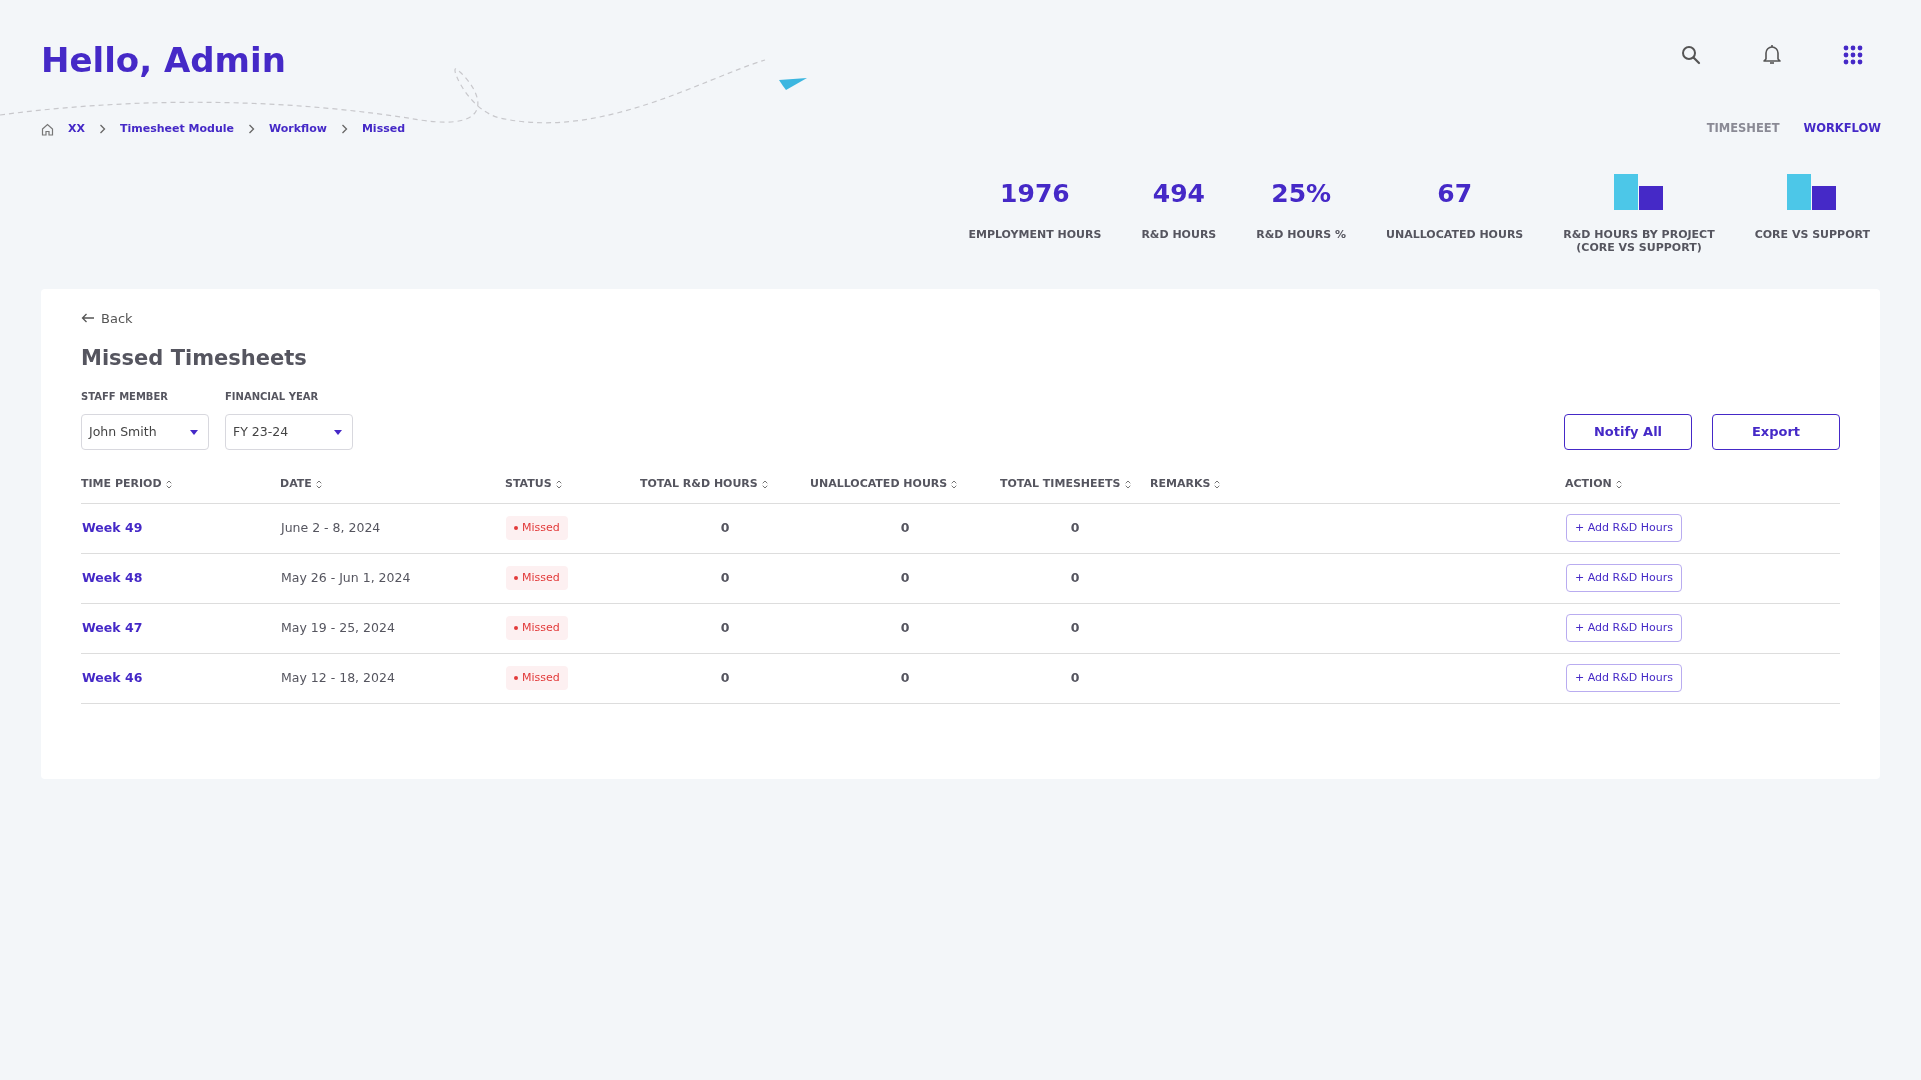 The height and width of the screenshot is (1080, 1921). Describe the element at coordinates (125, 397) in the screenshot. I see `filter-label: STAFF MEMBER` at that location.